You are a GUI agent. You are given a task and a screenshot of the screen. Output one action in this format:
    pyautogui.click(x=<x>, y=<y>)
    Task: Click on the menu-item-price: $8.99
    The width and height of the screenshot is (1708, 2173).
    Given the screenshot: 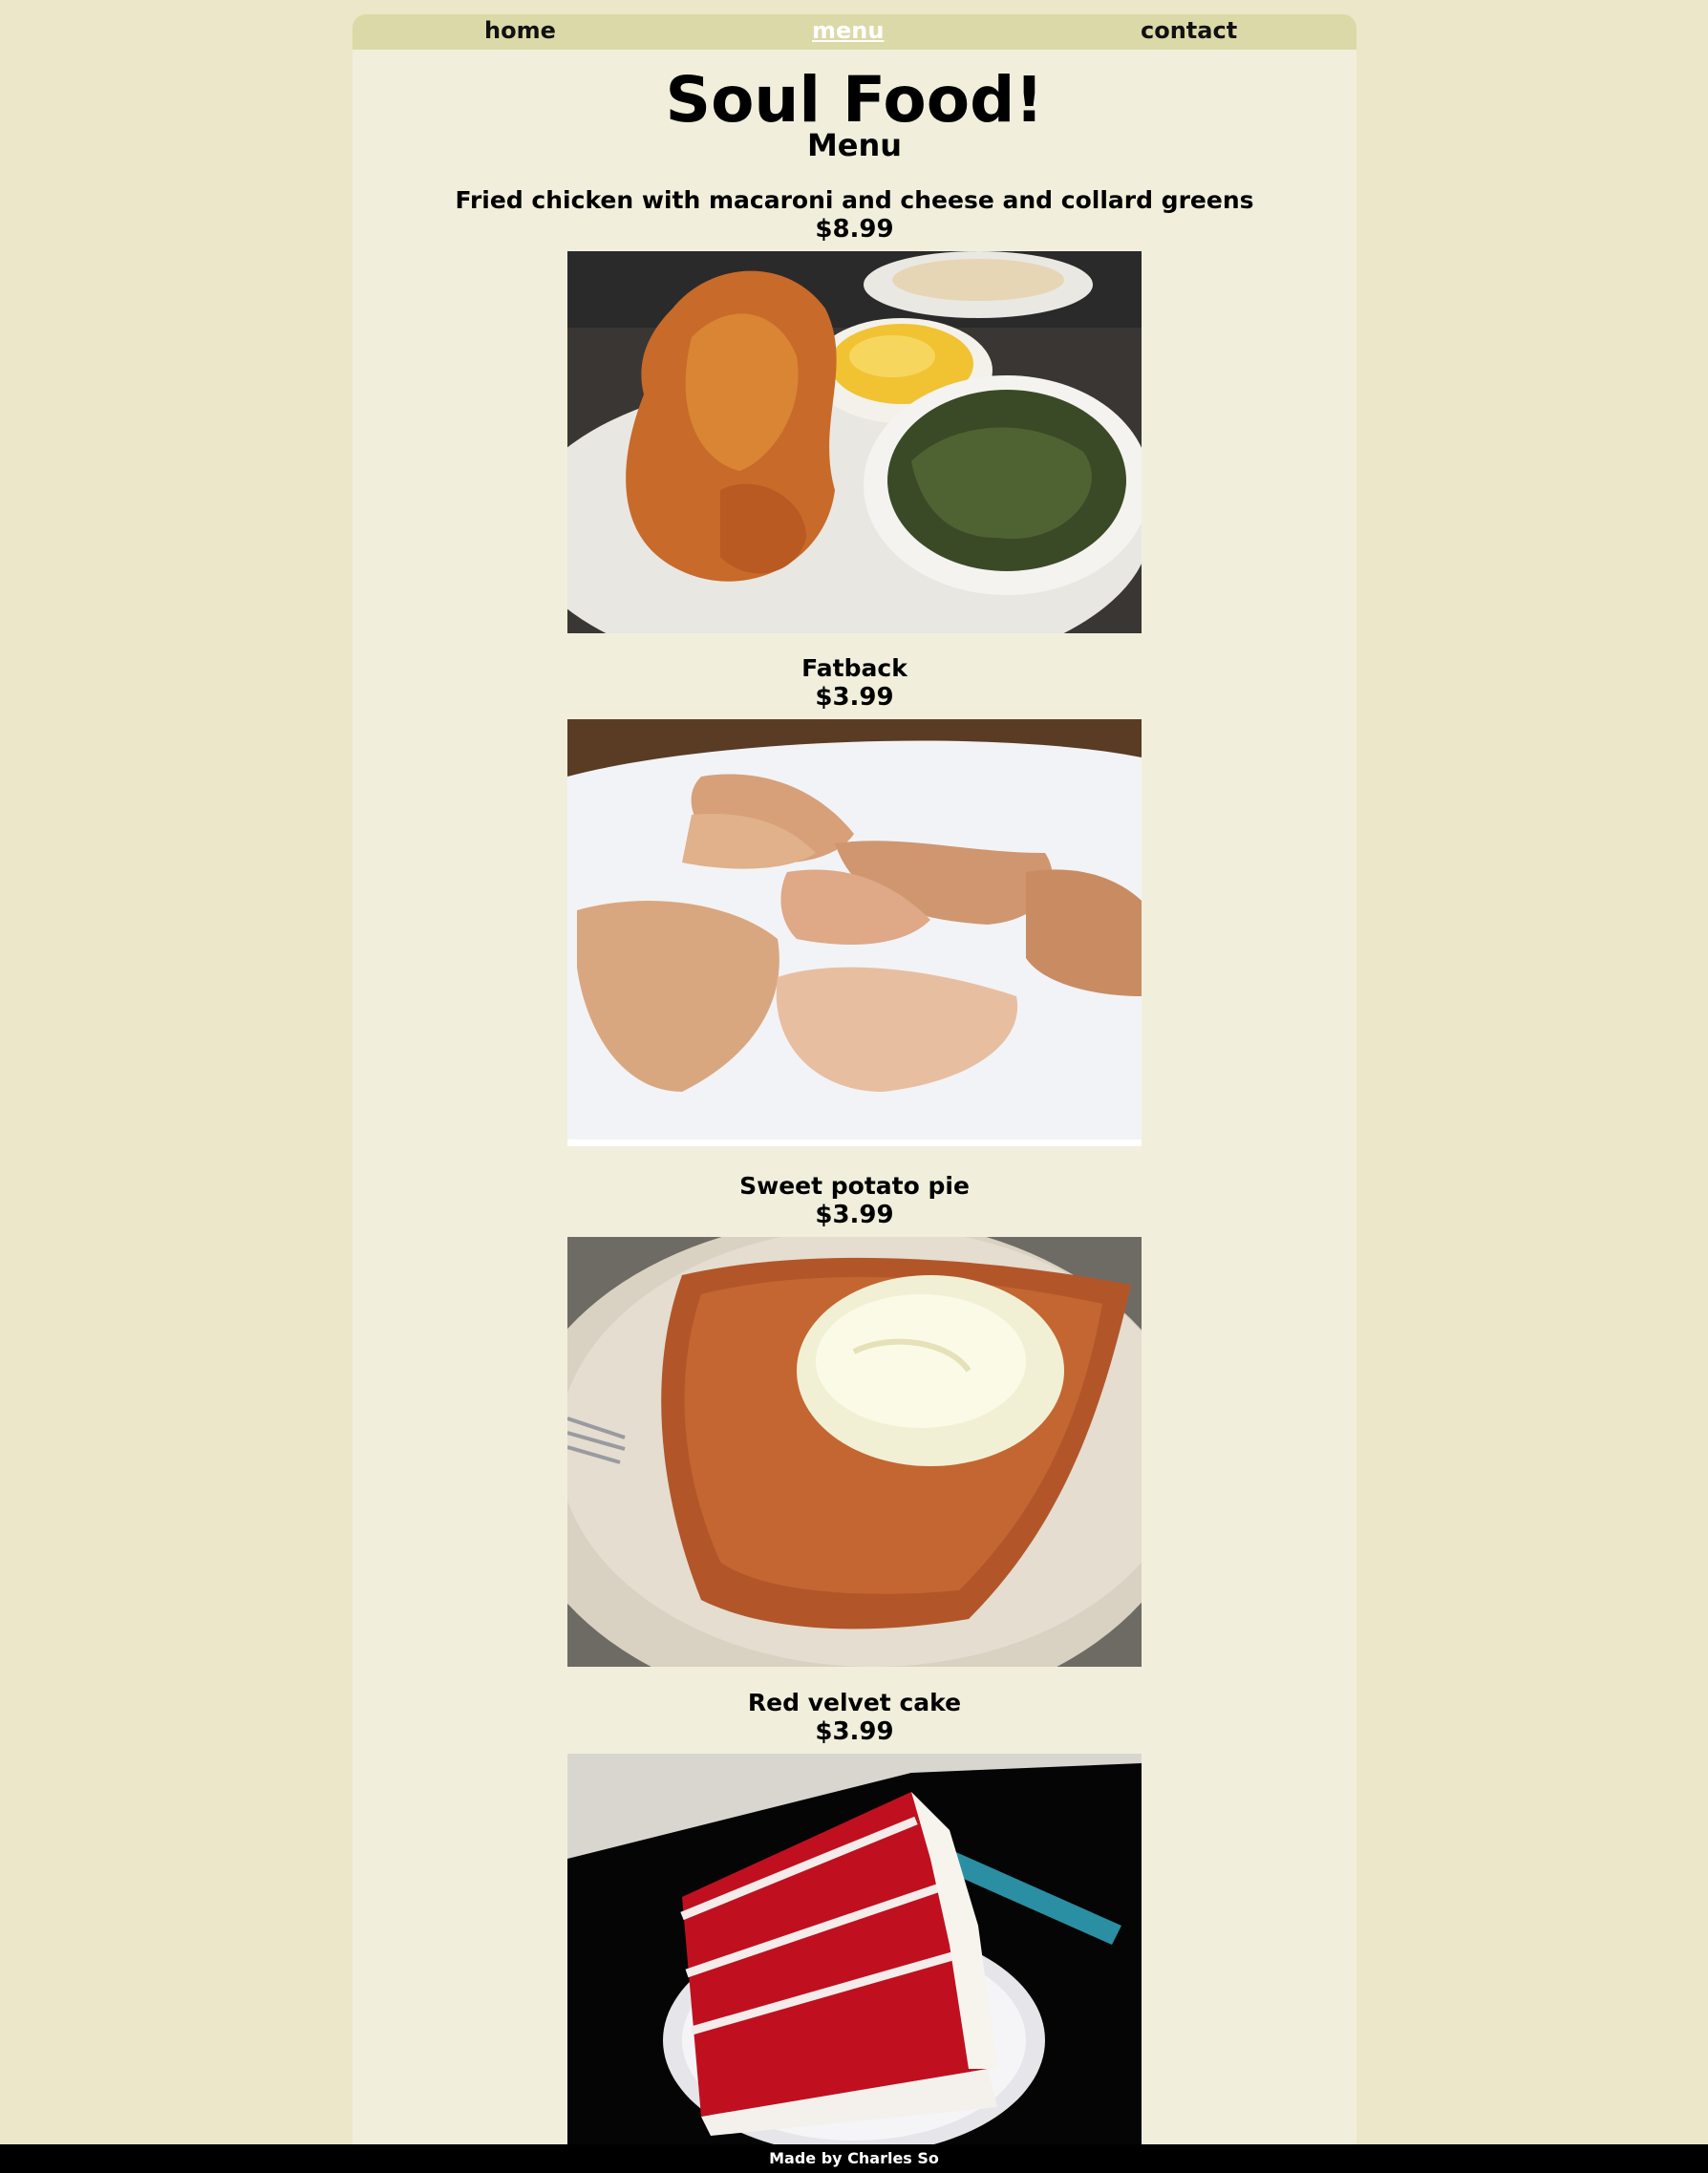 What is the action you would take?
    pyautogui.click(x=855, y=230)
    